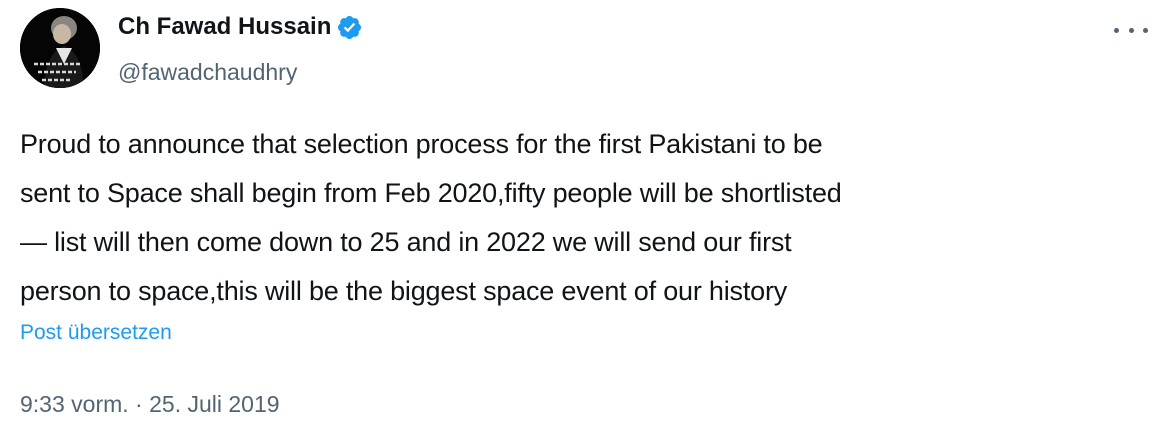  I want to click on more-options-icon, so click(1131, 30).